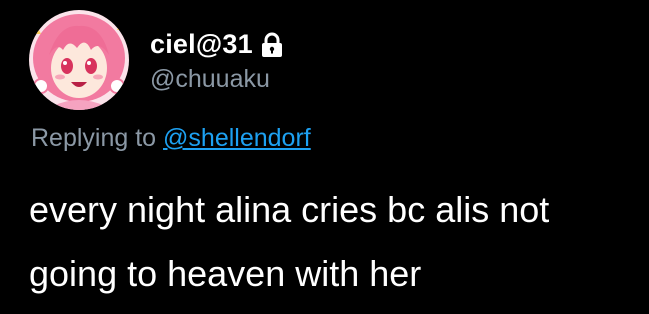 This screenshot has height=314, width=649. What do you see at coordinates (272, 45) in the screenshot?
I see `lock-icon` at bounding box center [272, 45].